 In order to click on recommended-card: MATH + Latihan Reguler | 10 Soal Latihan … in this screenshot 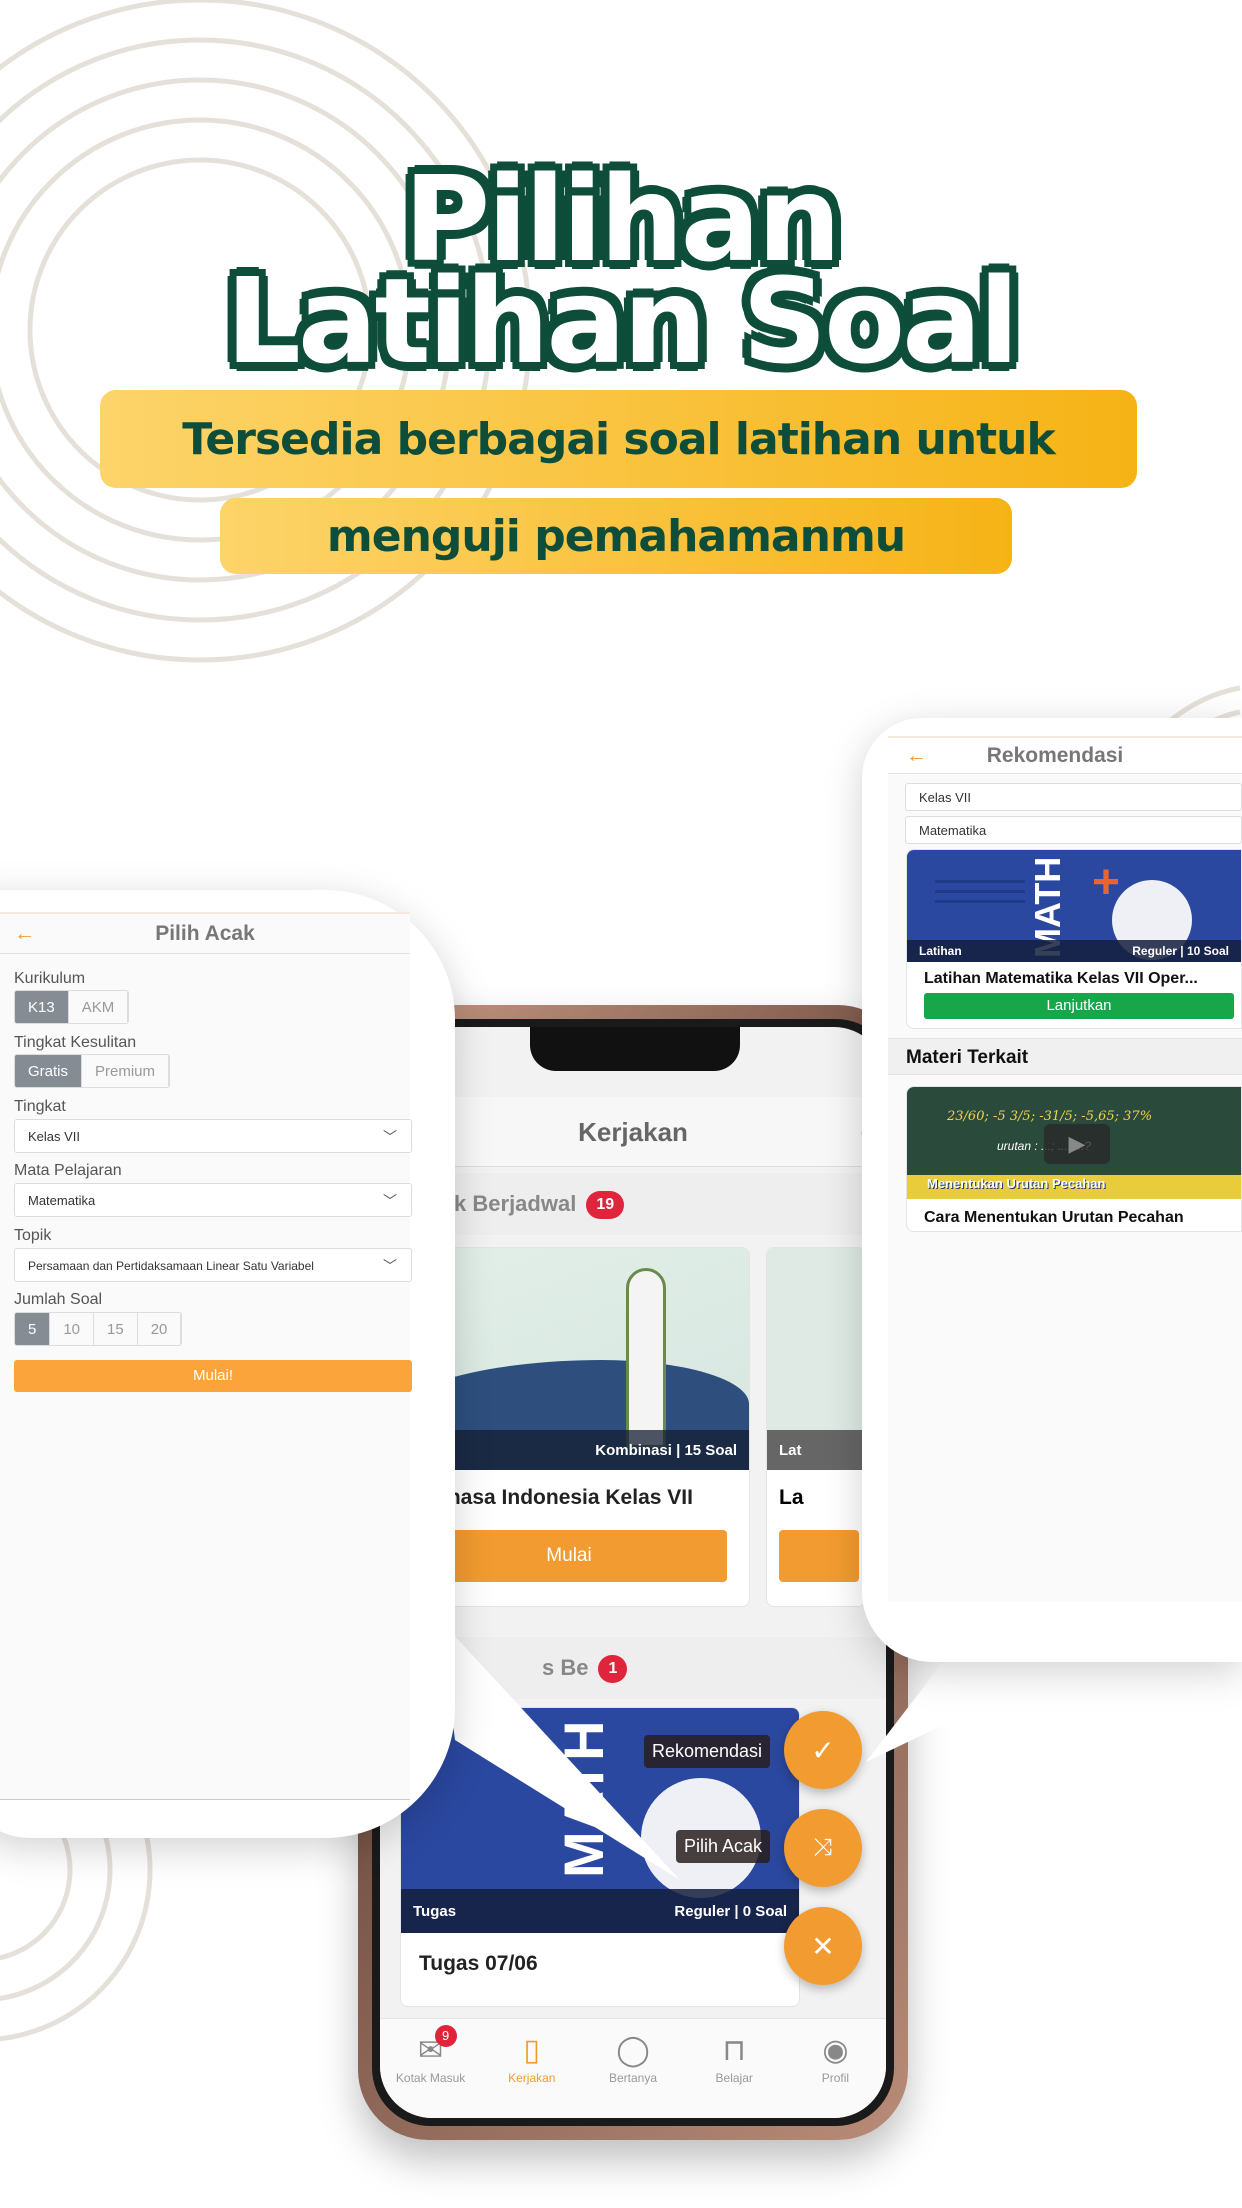, I will do `click(1074, 939)`.